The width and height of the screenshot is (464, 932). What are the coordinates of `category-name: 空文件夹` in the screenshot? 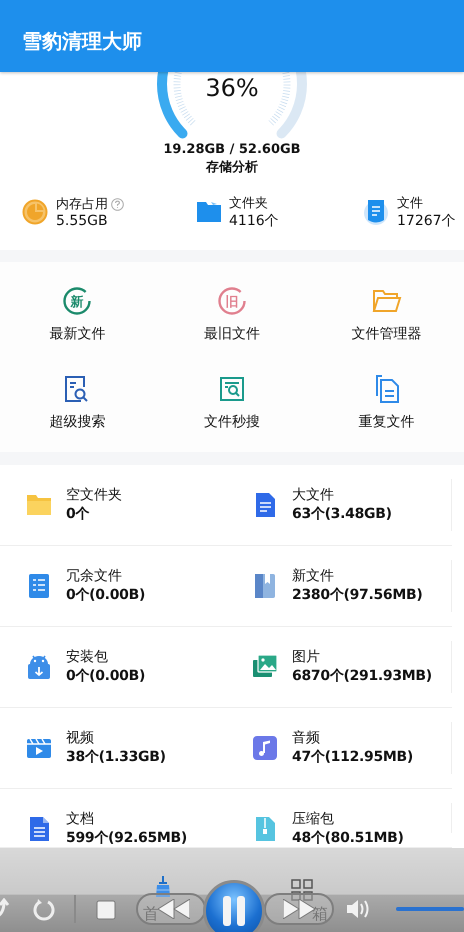 It's located at (94, 495).